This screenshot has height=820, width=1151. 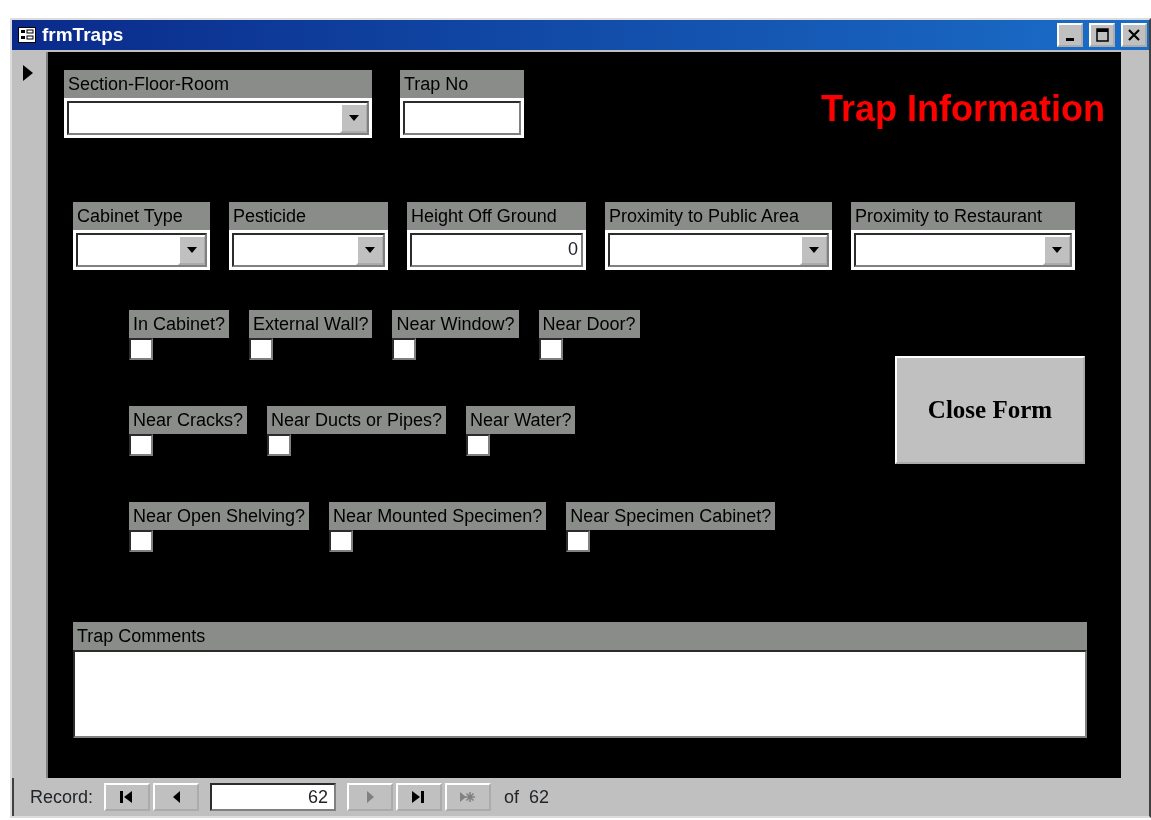 What do you see at coordinates (990, 409) in the screenshot?
I see `close-form-button: Close Form` at bounding box center [990, 409].